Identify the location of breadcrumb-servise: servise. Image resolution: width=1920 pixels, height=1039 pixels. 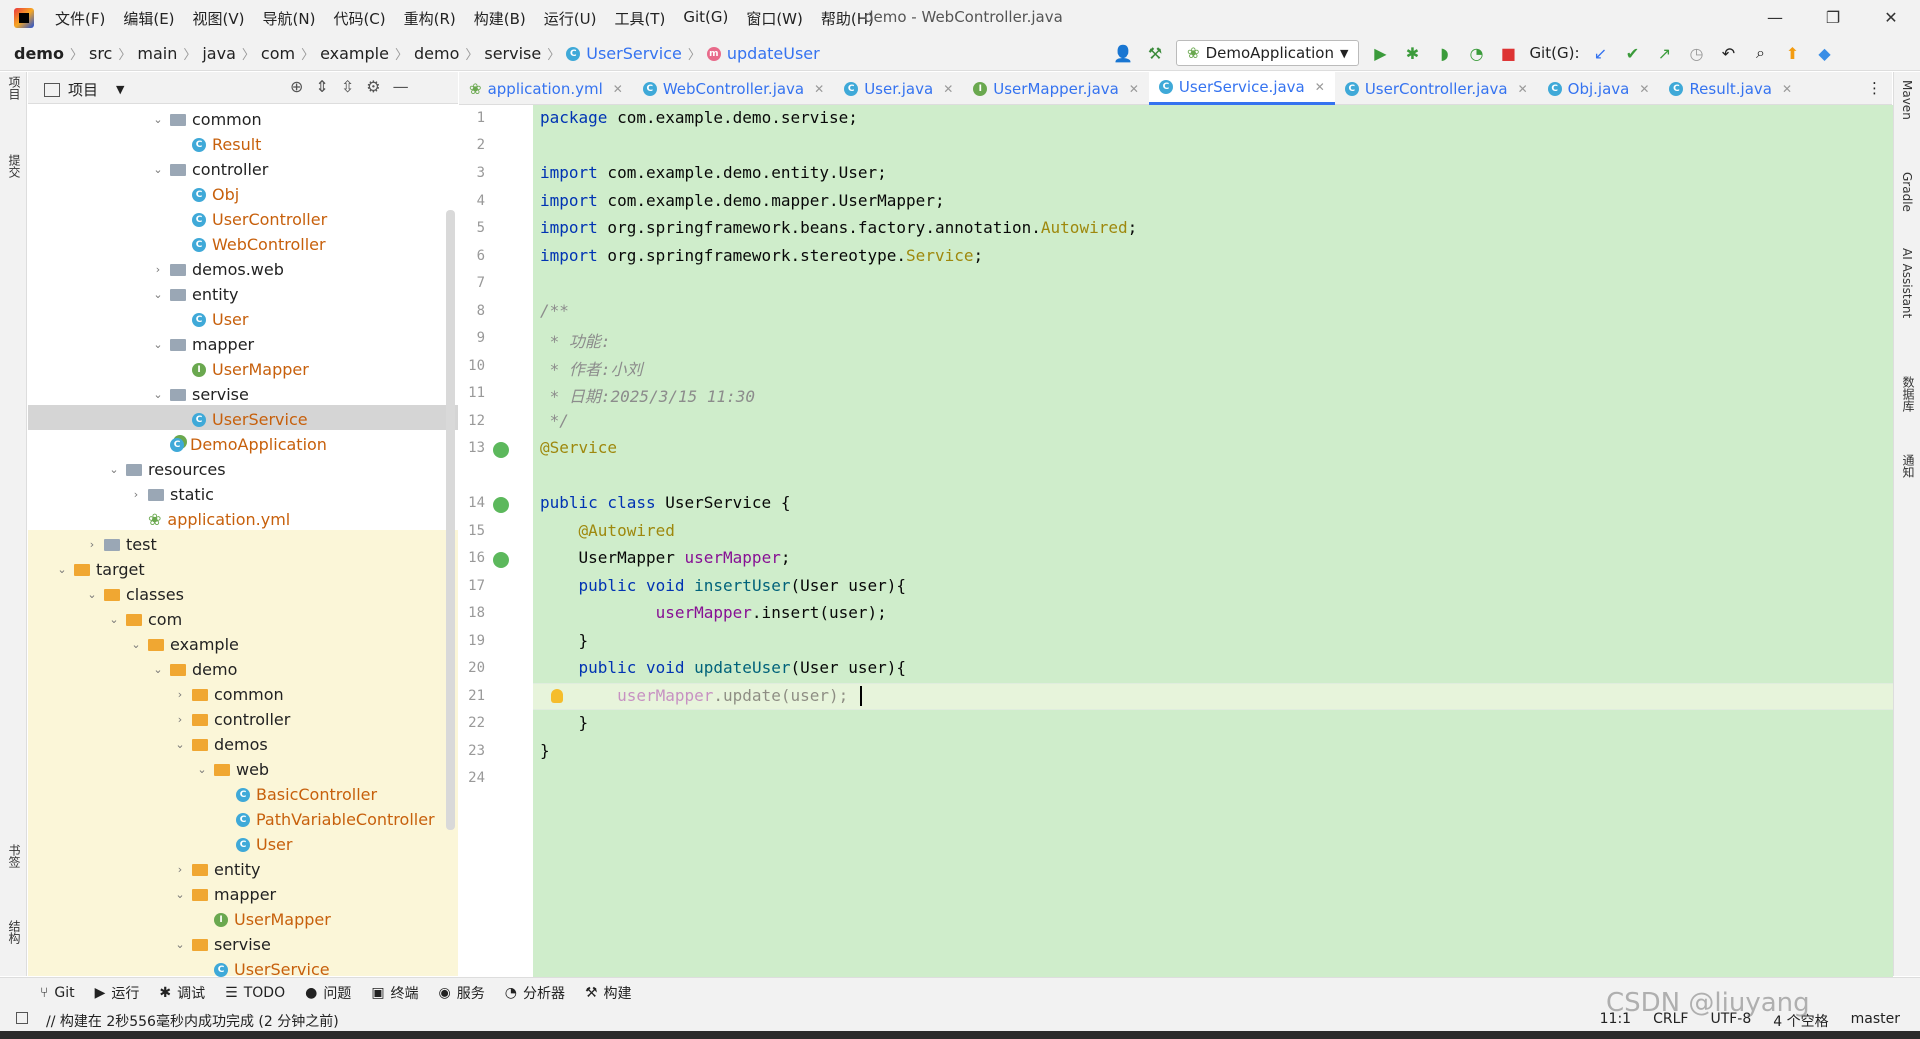
(512, 53).